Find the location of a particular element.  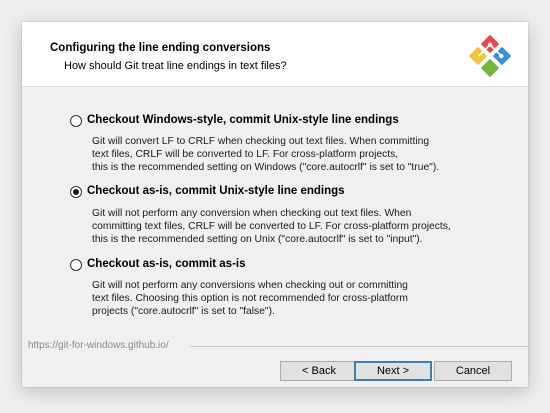

footer-divider is located at coordinates (359, 346).